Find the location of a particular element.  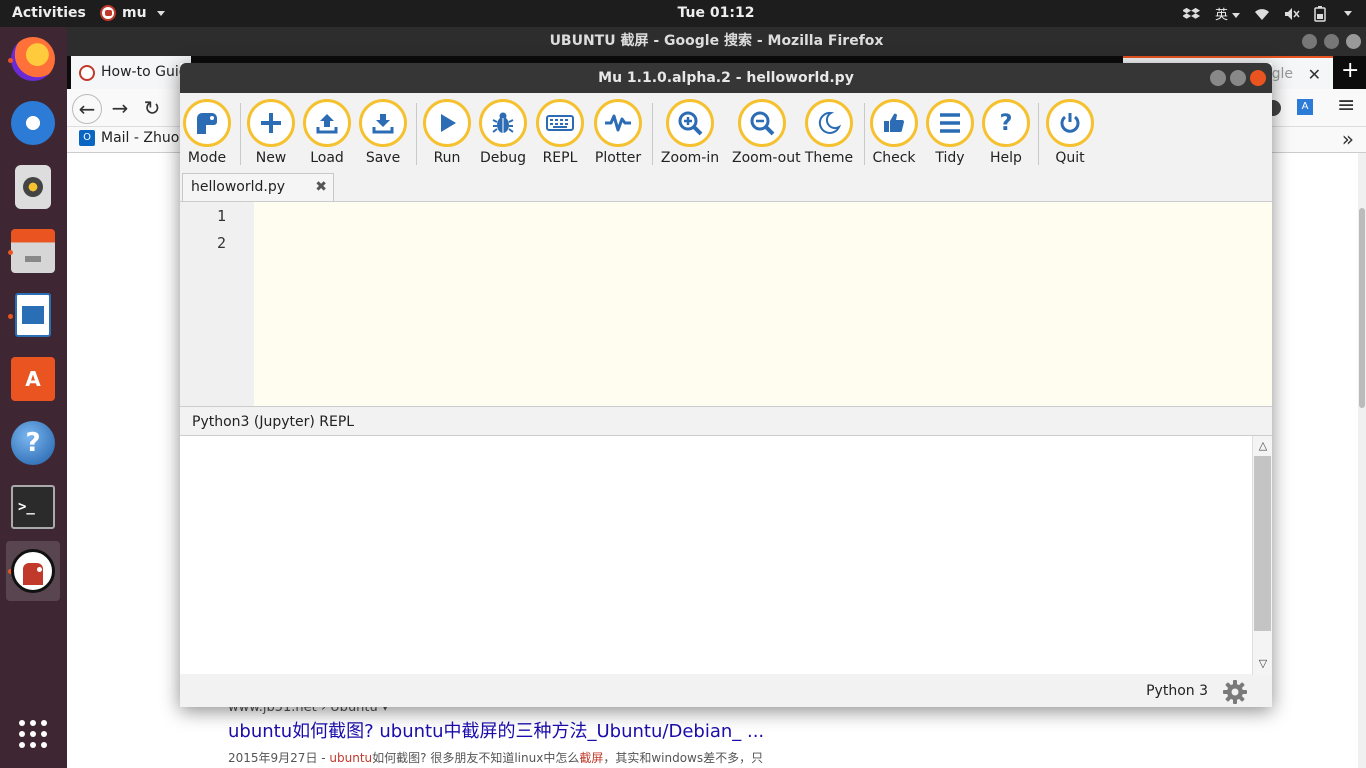

battery-icon is located at coordinates (1320, 13).